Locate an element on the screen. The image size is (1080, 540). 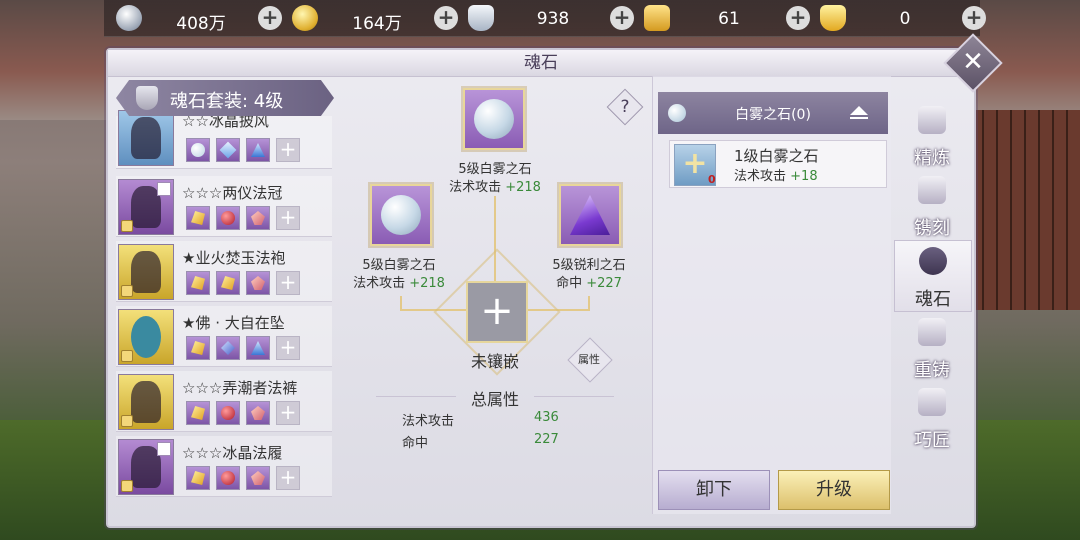
tab-reforge: 重铸 is located at coordinates (932, 347).